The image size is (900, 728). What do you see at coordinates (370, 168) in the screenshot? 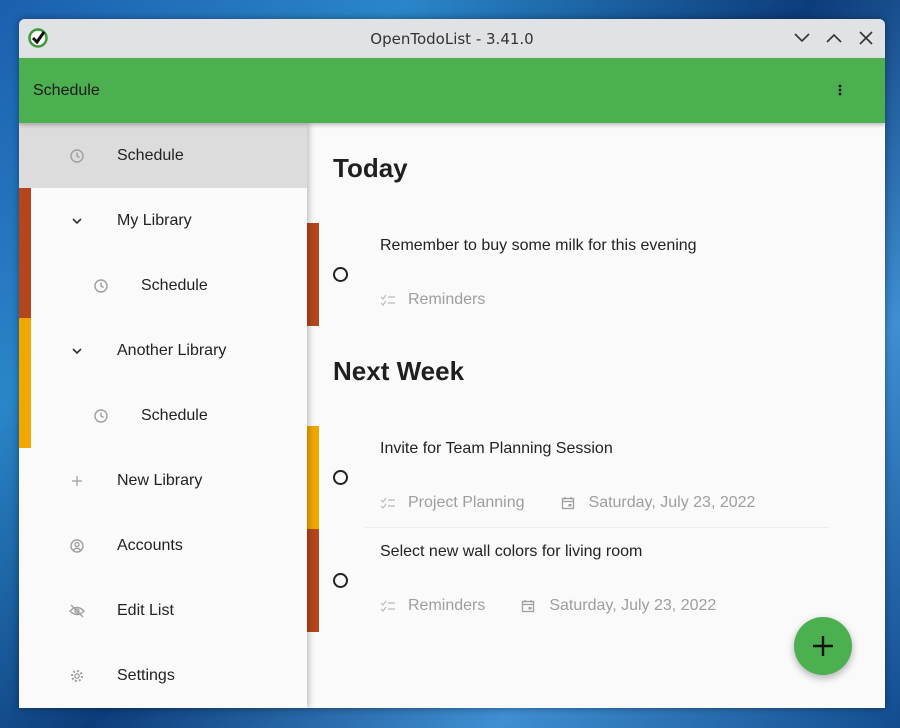
I see `section-title-today: Today` at bounding box center [370, 168].